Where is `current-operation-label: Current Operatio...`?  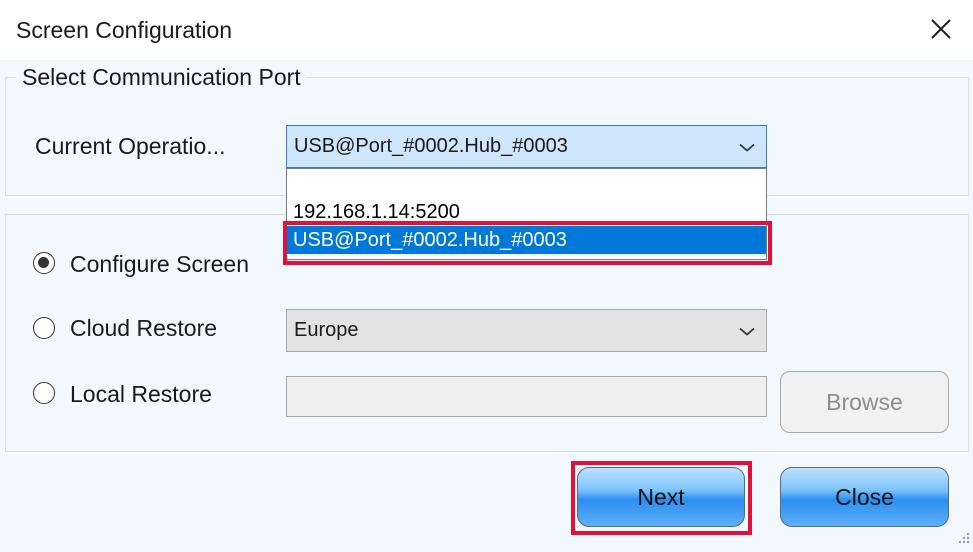
current-operation-label: Current Operatio... is located at coordinates (130, 146).